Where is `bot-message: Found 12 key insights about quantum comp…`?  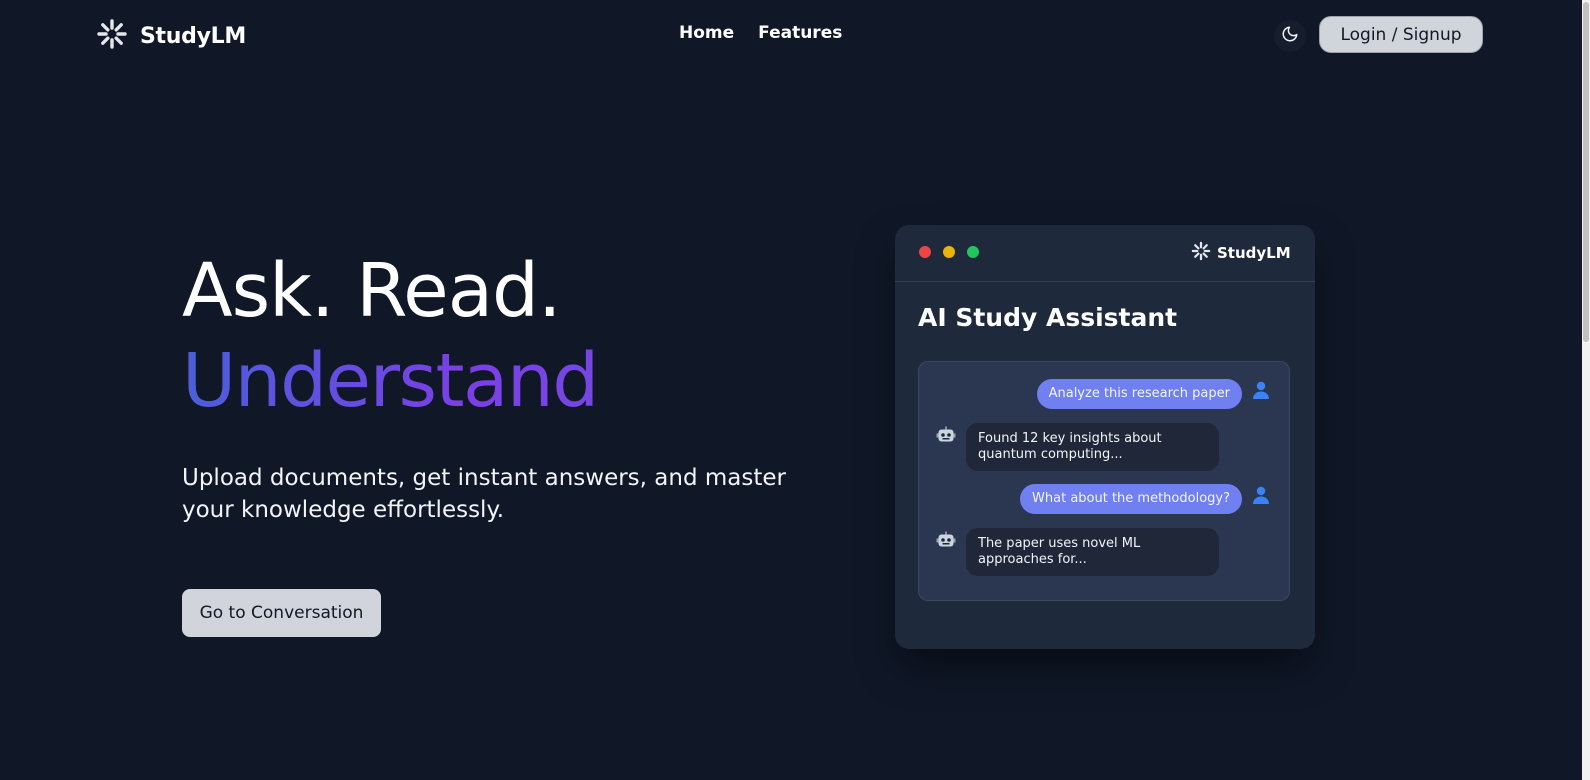
bot-message: Found 12 key insights about quantum comp… is located at coordinates (1092, 447).